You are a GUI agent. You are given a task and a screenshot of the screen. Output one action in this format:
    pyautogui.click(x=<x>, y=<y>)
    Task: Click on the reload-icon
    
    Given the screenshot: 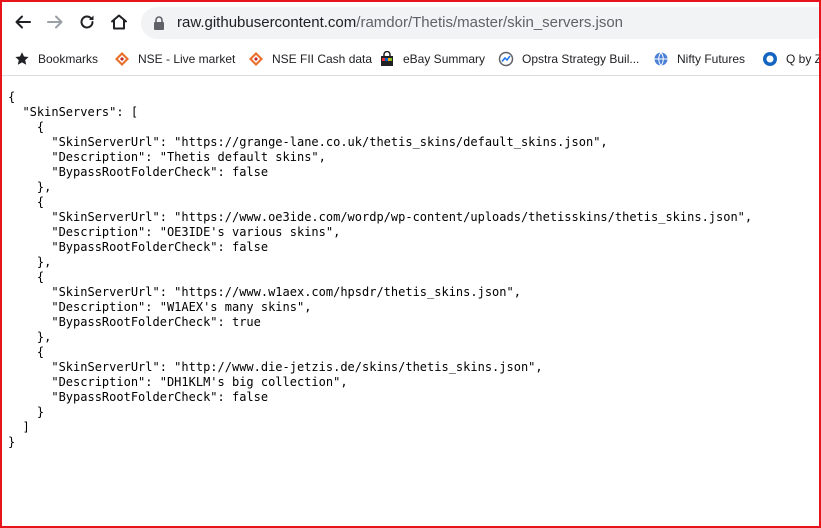 What is the action you would take?
    pyautogui.click(x=87, y=22)
    